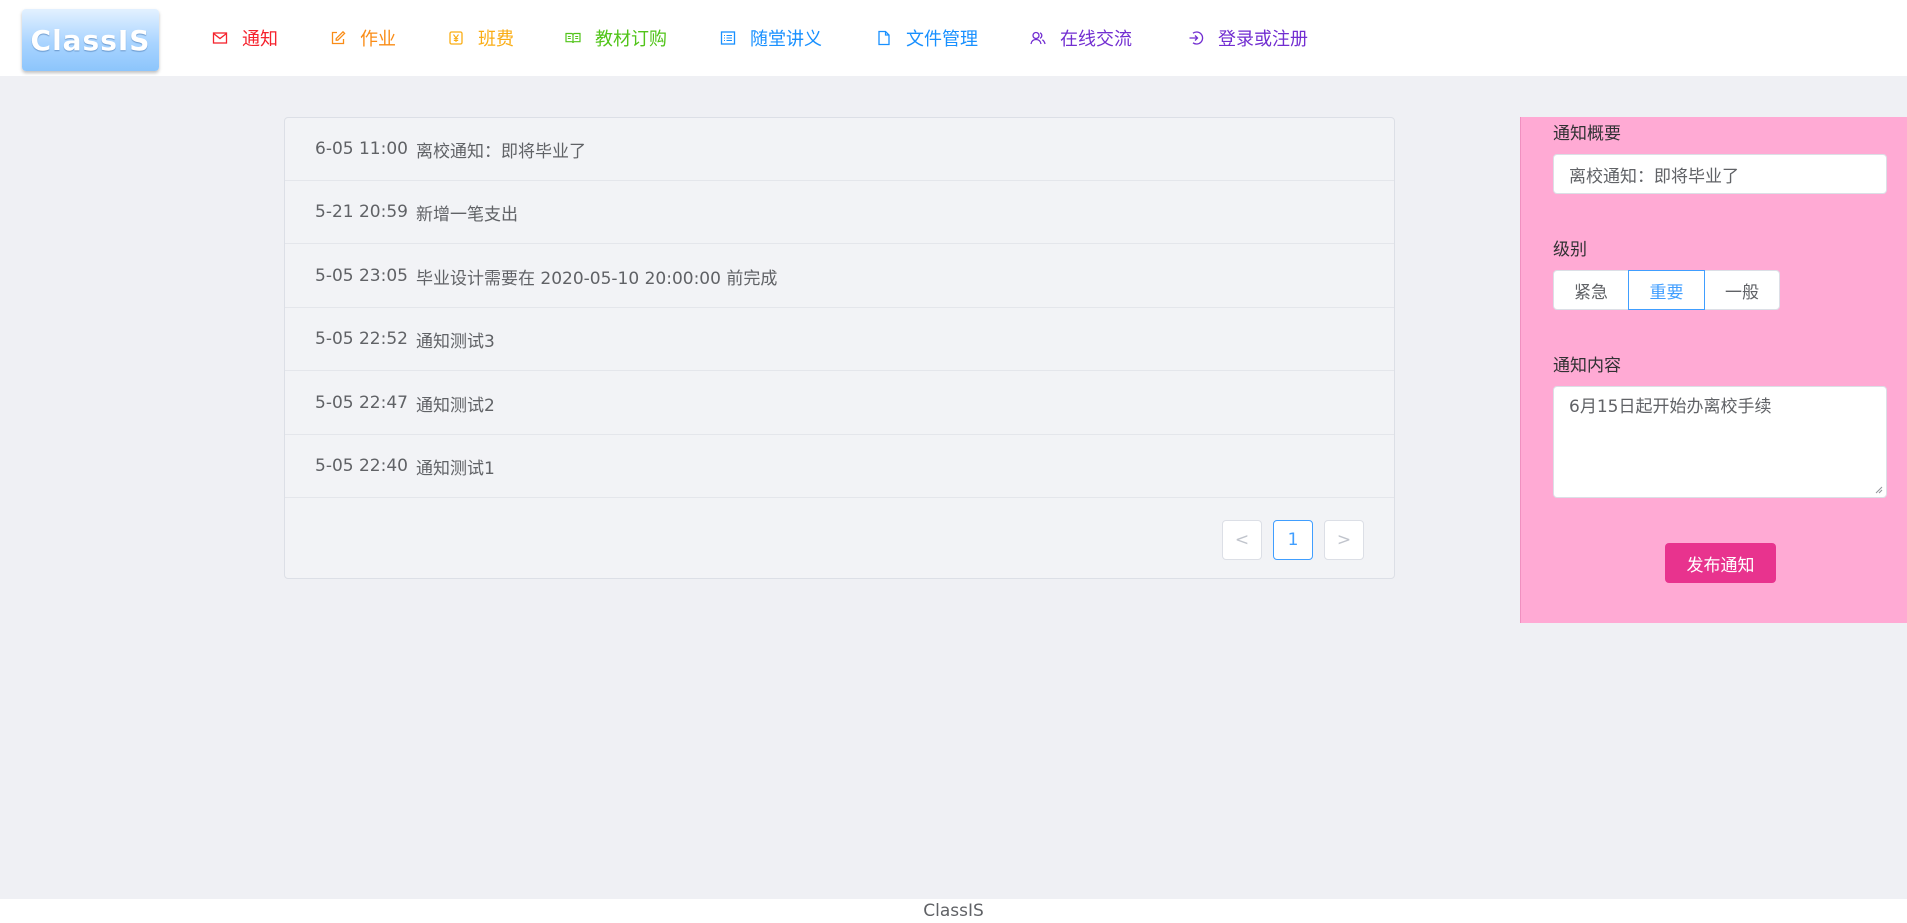 The image size is (1907, 923). I want to click on nav-label: 教材订购, so click(631, 39).